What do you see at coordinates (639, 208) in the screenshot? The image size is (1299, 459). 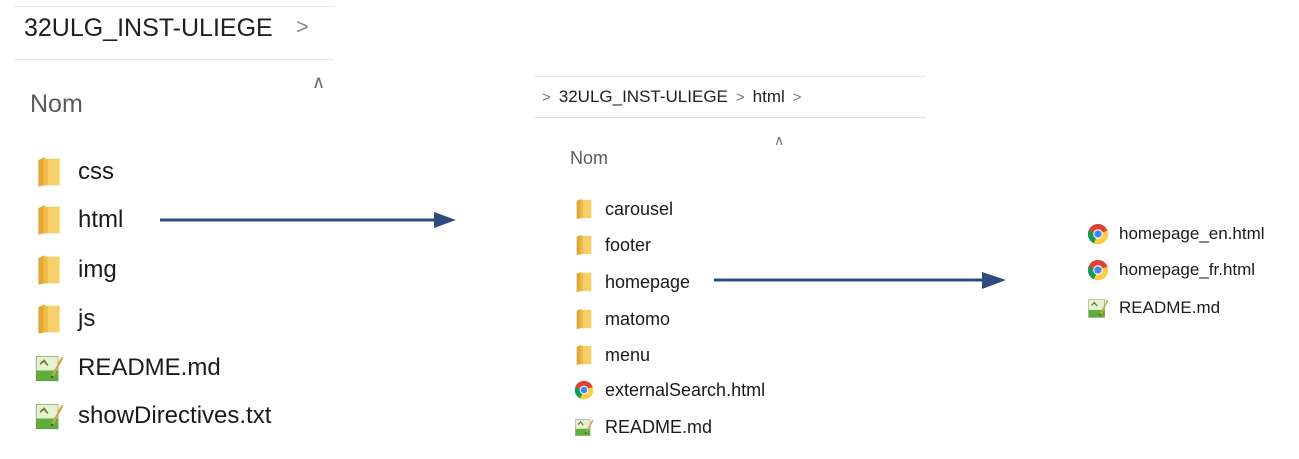 I see `item-label: carousel` at bounding box center [639, 208].